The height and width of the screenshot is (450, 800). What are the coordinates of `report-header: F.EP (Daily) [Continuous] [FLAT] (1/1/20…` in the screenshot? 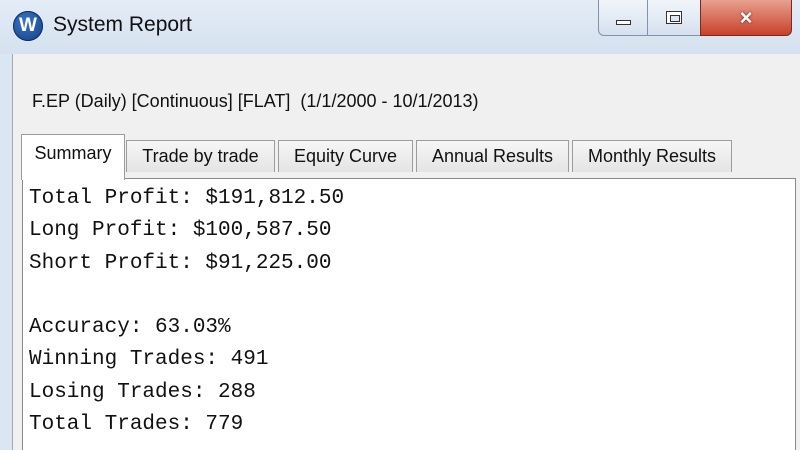 It's located at (255, 101).